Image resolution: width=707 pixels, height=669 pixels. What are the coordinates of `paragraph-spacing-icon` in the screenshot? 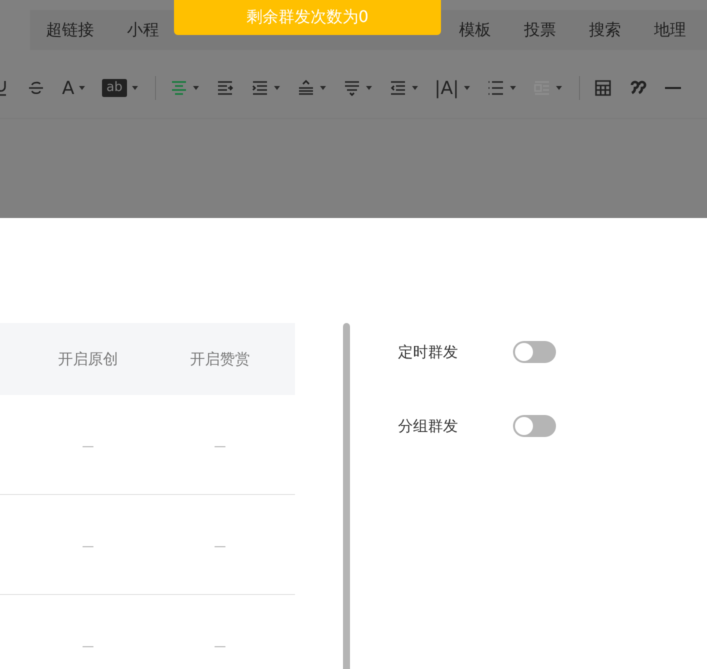 It's located at (351, 88).